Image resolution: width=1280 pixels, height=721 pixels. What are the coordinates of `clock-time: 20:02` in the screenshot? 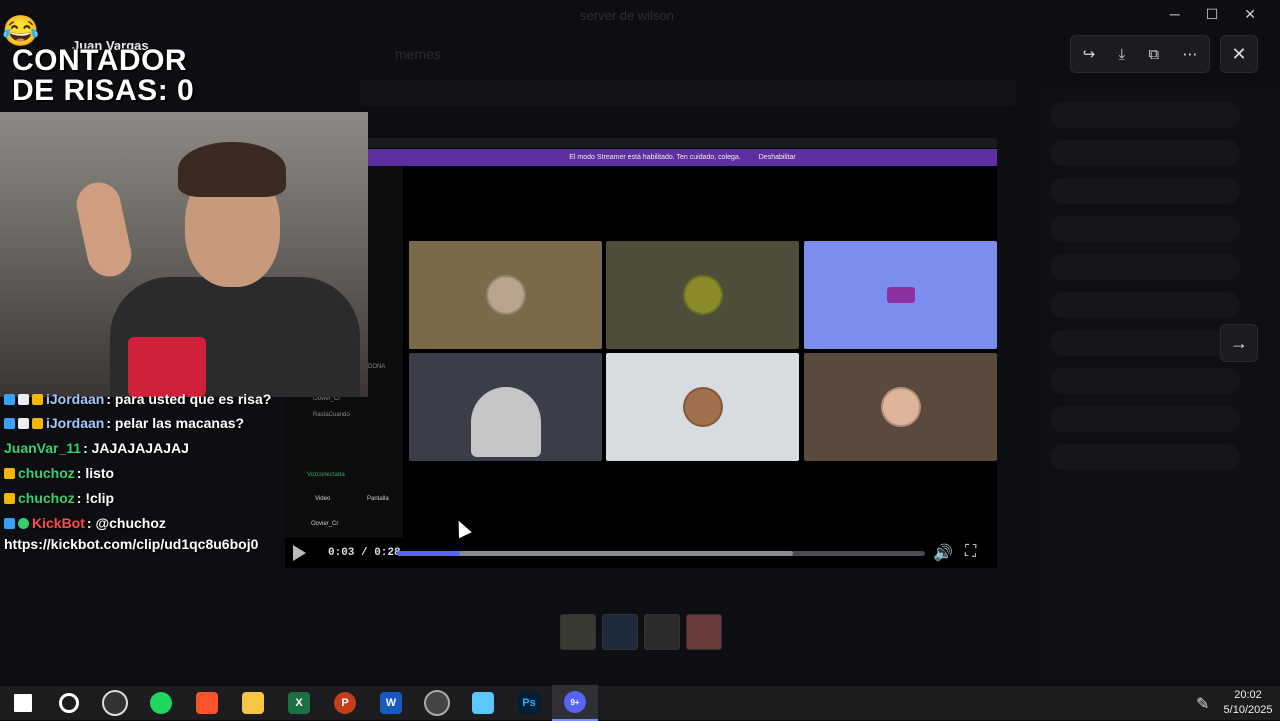 It's located at (1248, 695).